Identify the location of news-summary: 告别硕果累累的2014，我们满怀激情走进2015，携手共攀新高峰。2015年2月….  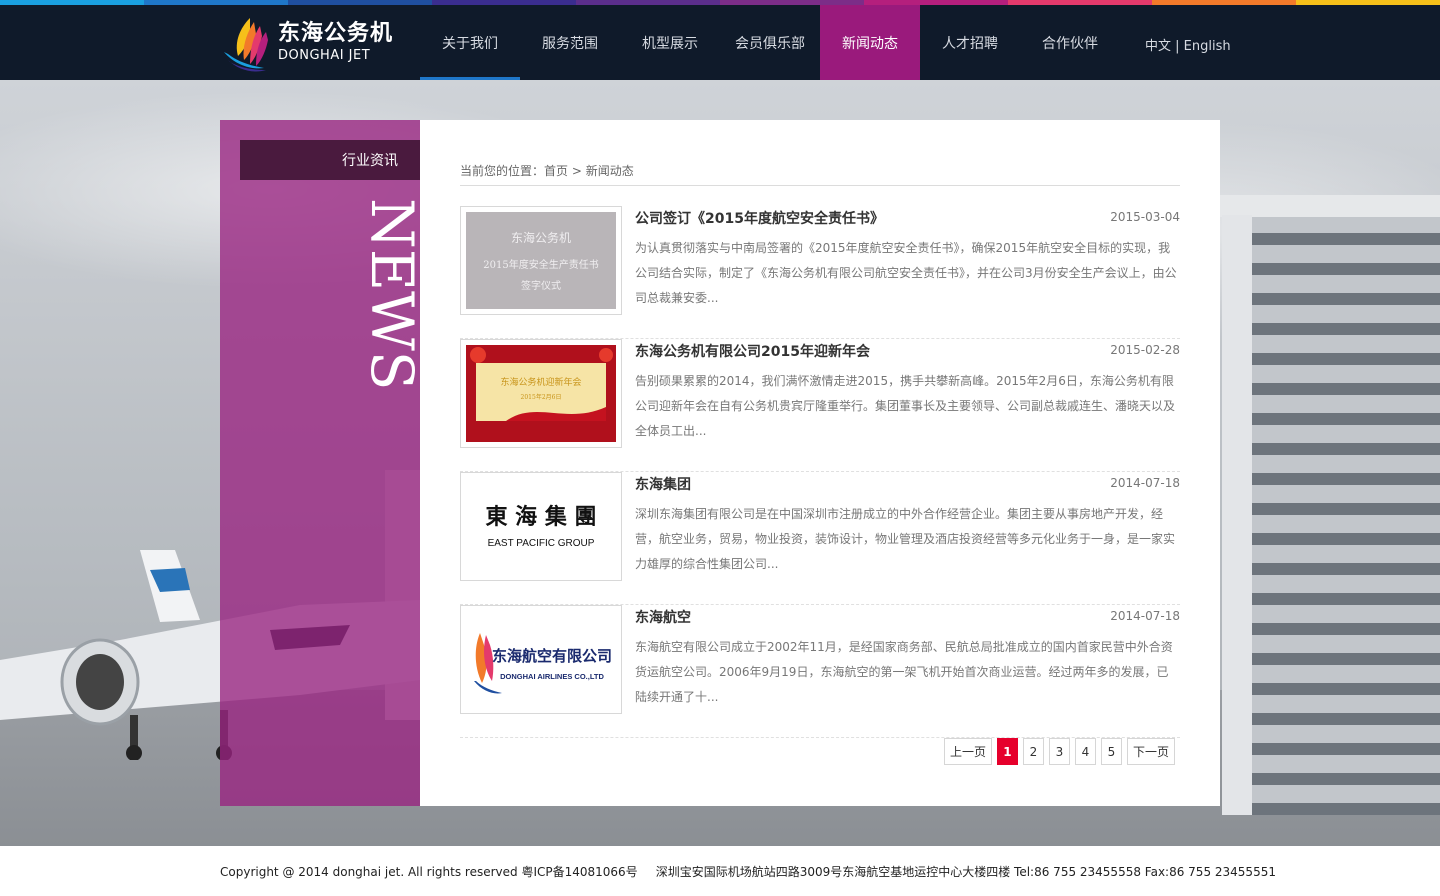
(905, 406).